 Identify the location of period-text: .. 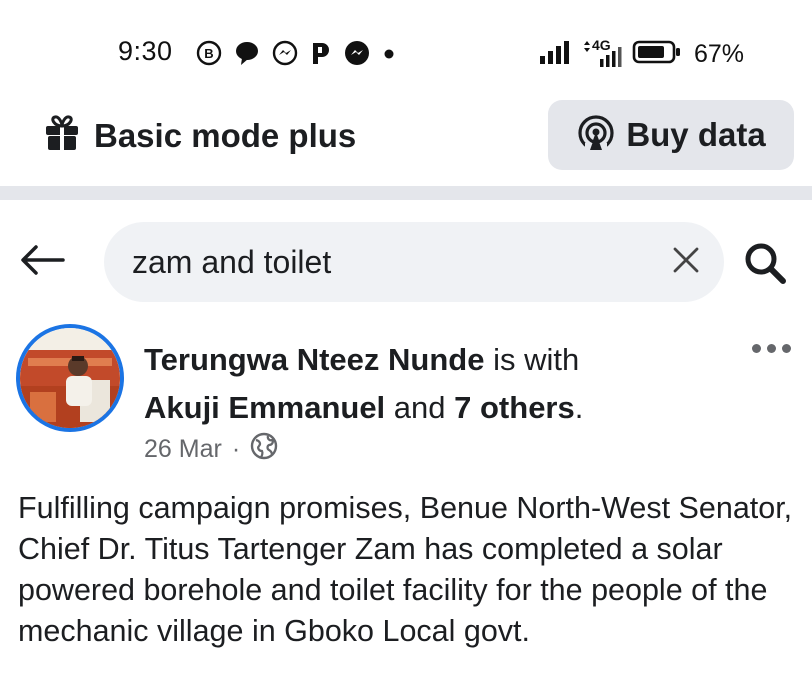
(579, 407).